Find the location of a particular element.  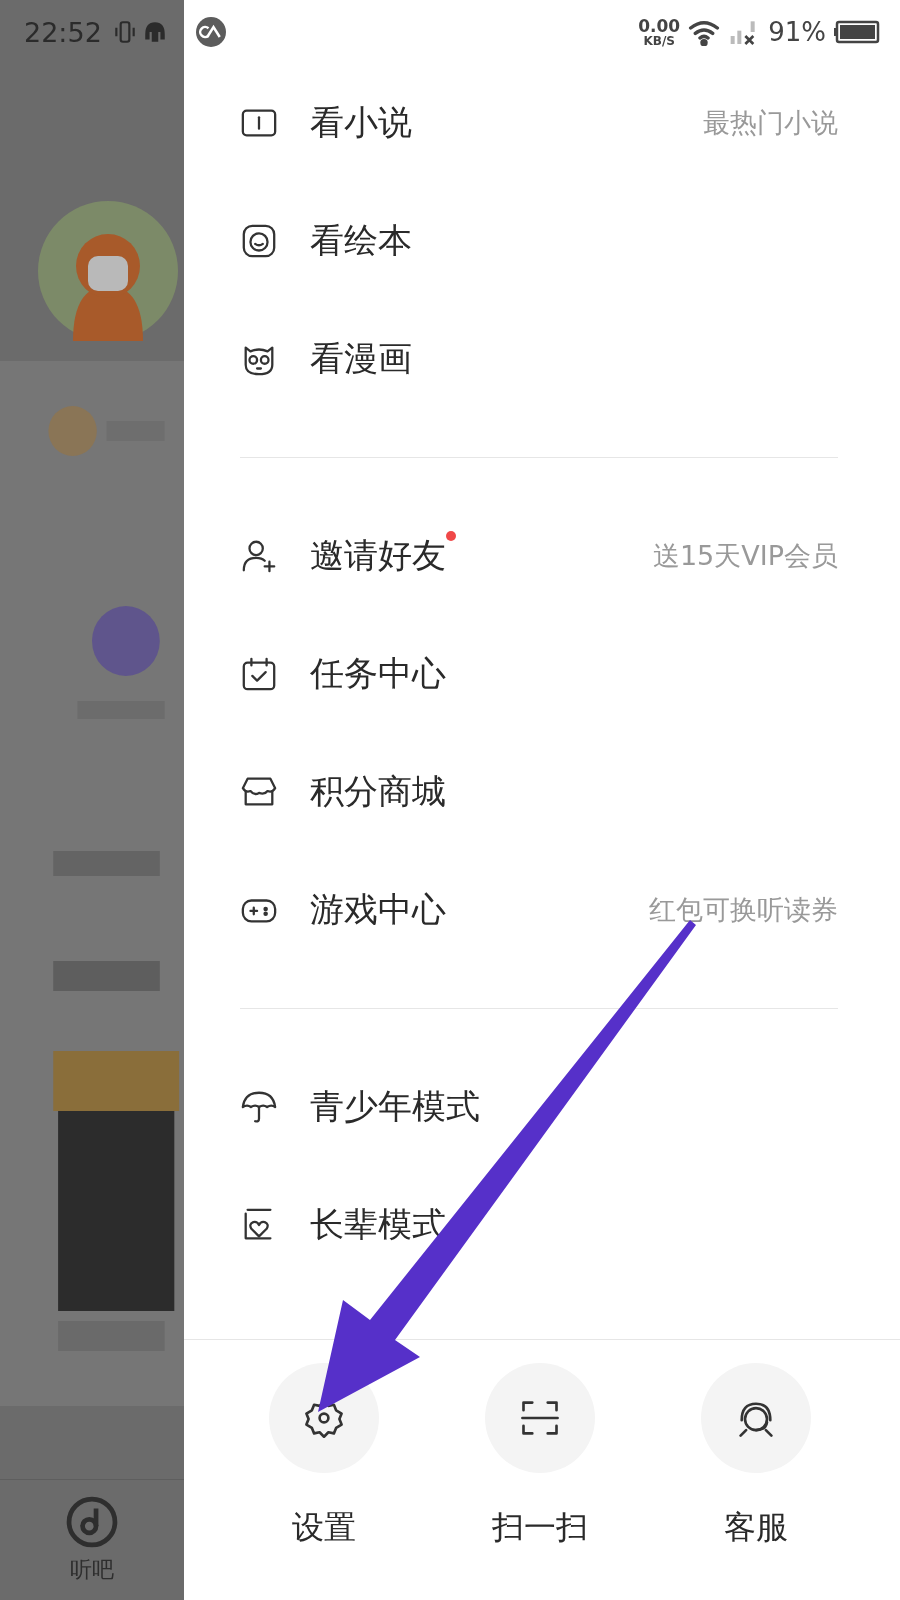

menu-label: 游戏中心 is located at coordinates (378, 909).